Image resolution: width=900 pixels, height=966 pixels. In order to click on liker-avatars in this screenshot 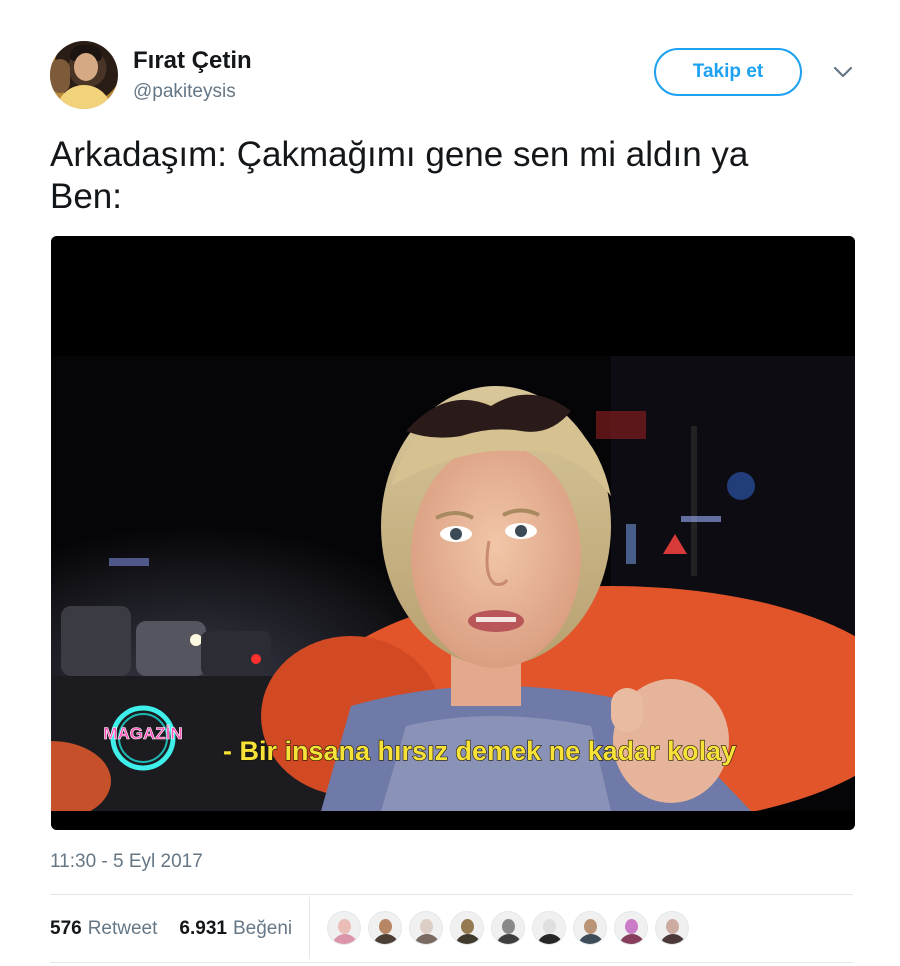, I will do `click(511, 929)`.